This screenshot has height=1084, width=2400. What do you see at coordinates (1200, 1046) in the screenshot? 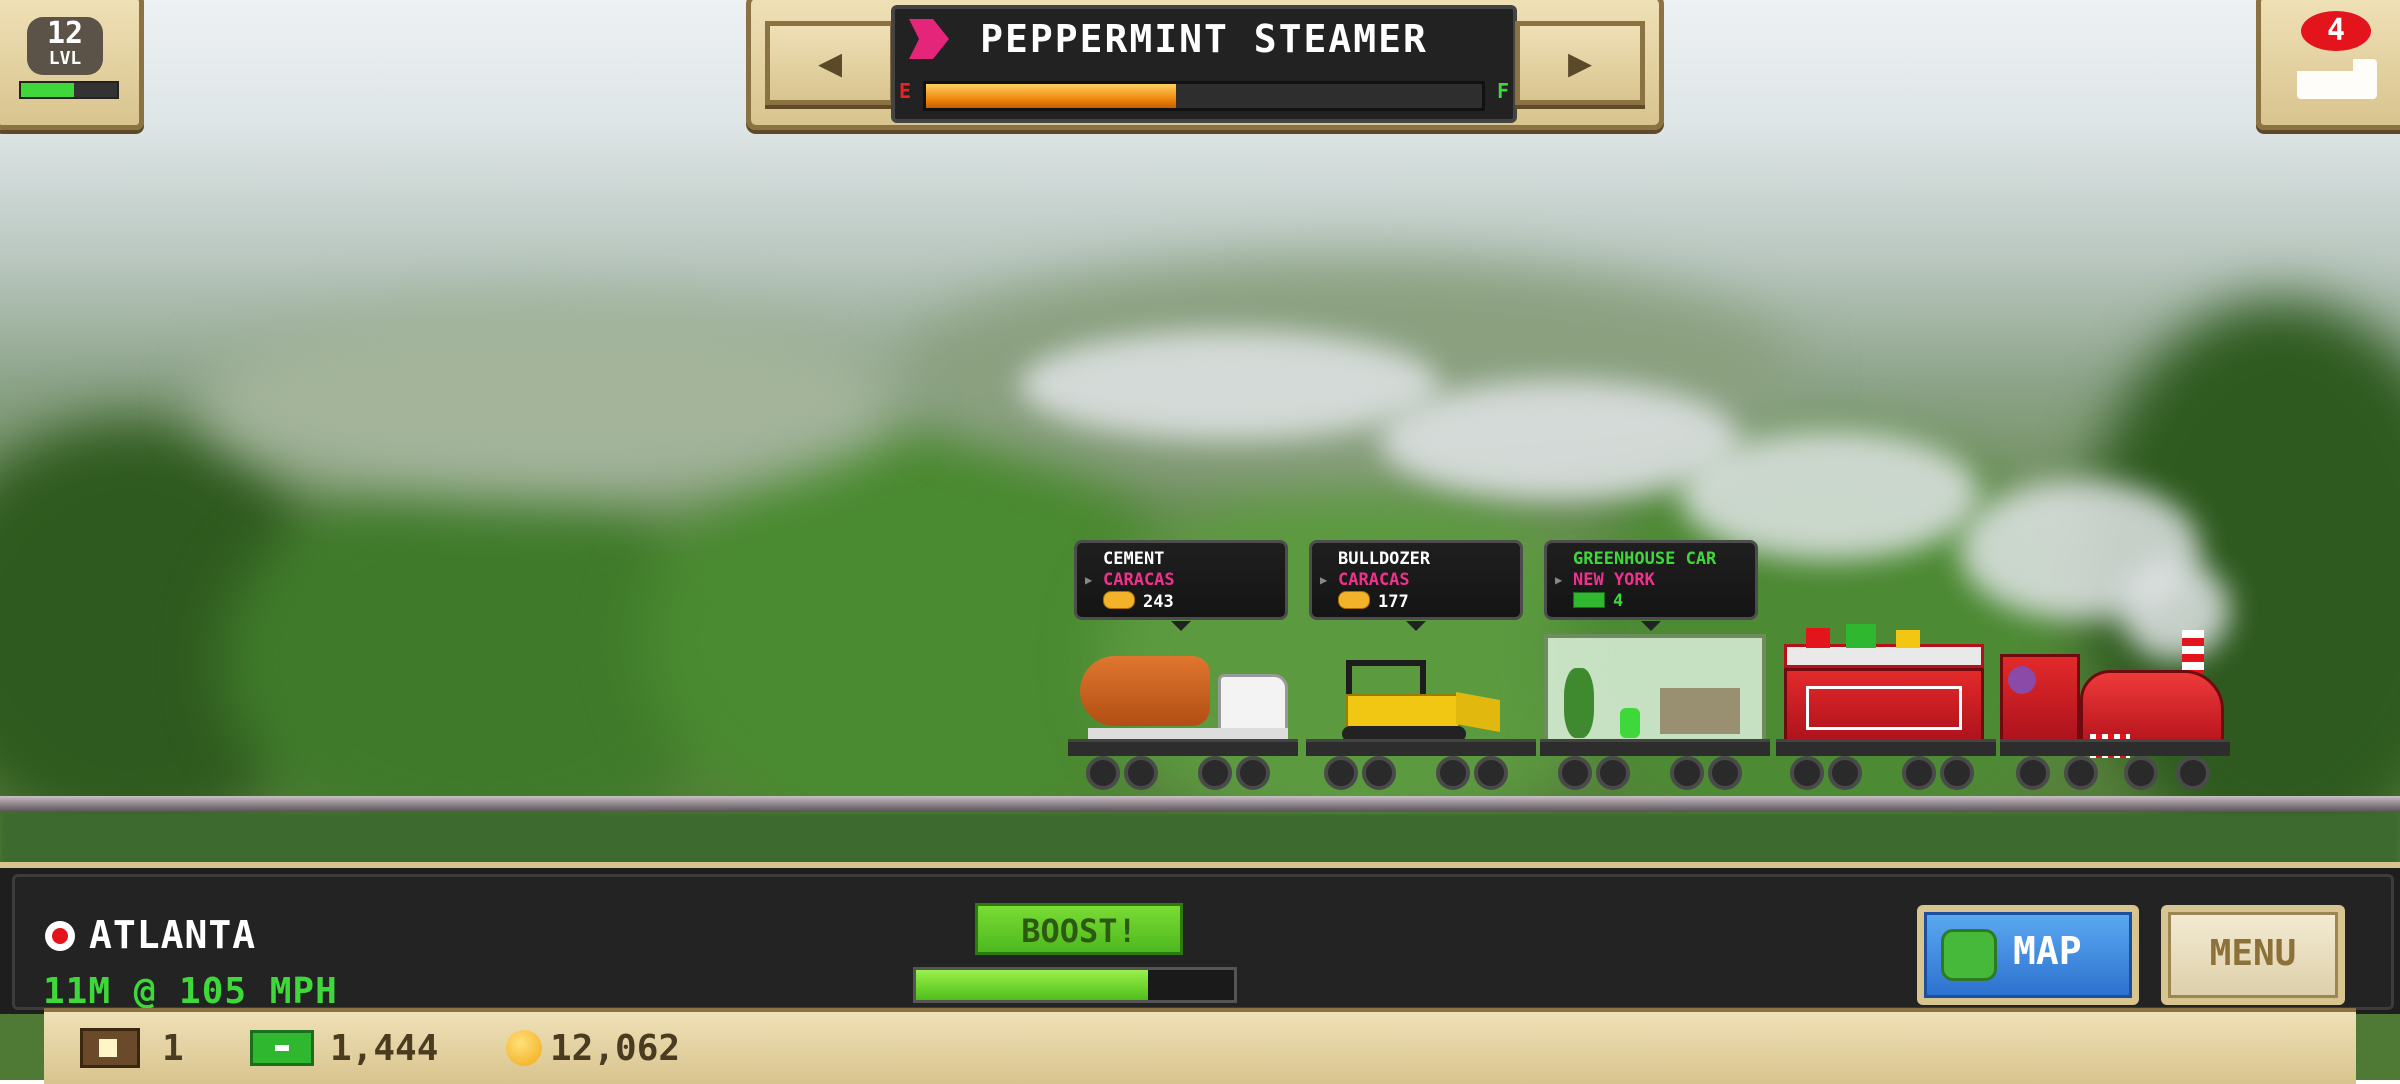
I see `resource-bar: 1 1,444 12,062` at bounding box center [1200, 1046].